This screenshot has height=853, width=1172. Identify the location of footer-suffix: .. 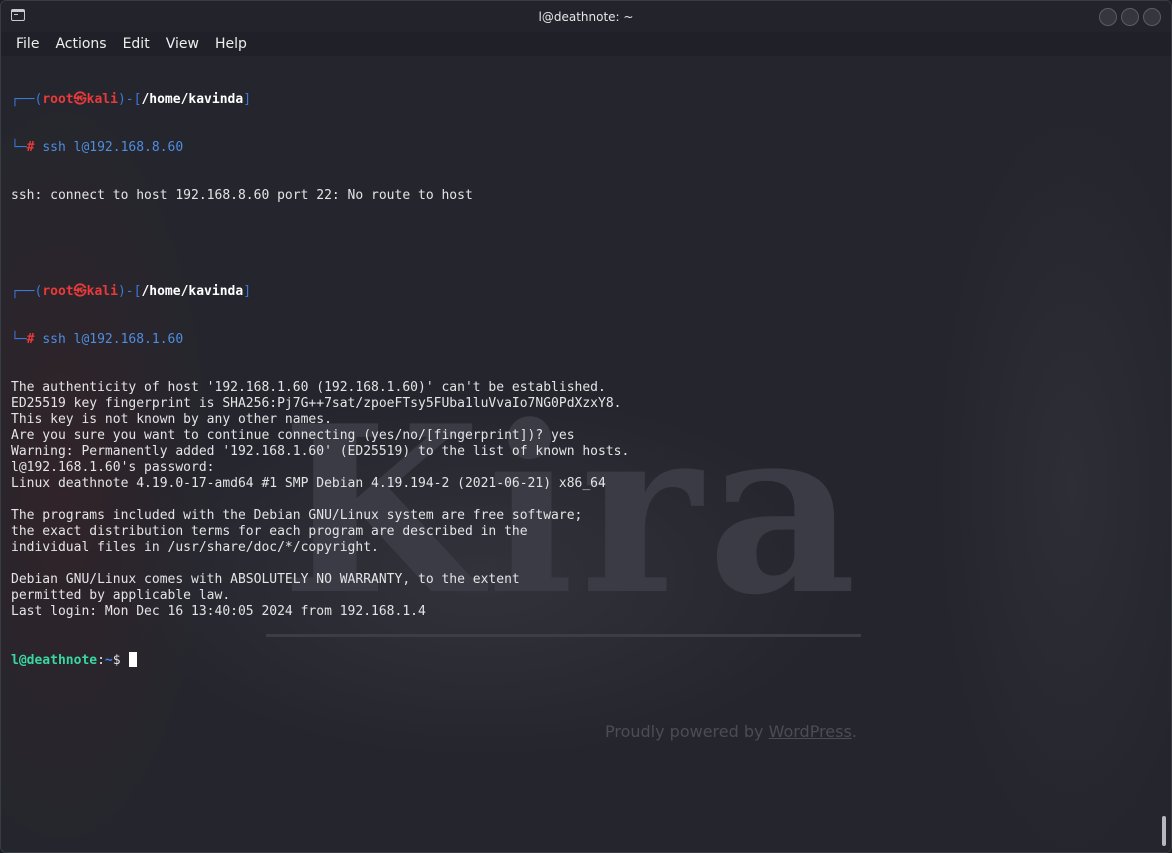
(854, 731).